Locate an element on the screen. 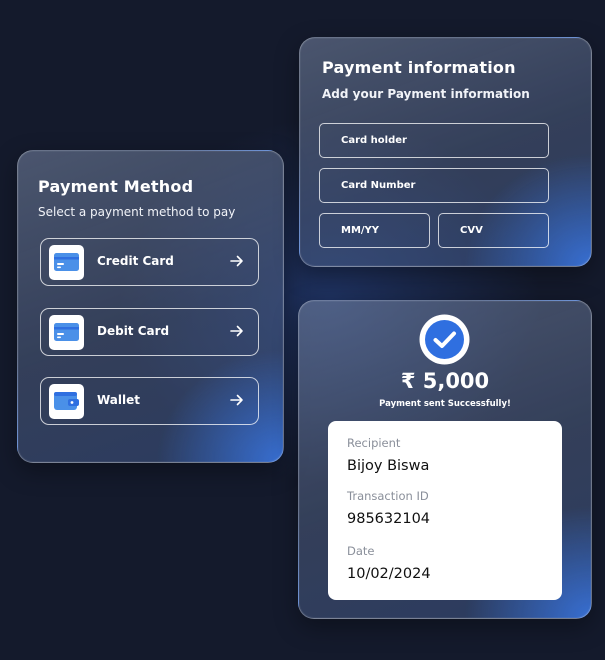 Image resolution: width=605 pixels, height=660 pixels. transaction-id-value: 985632104 is located at coordinates (389, 519).